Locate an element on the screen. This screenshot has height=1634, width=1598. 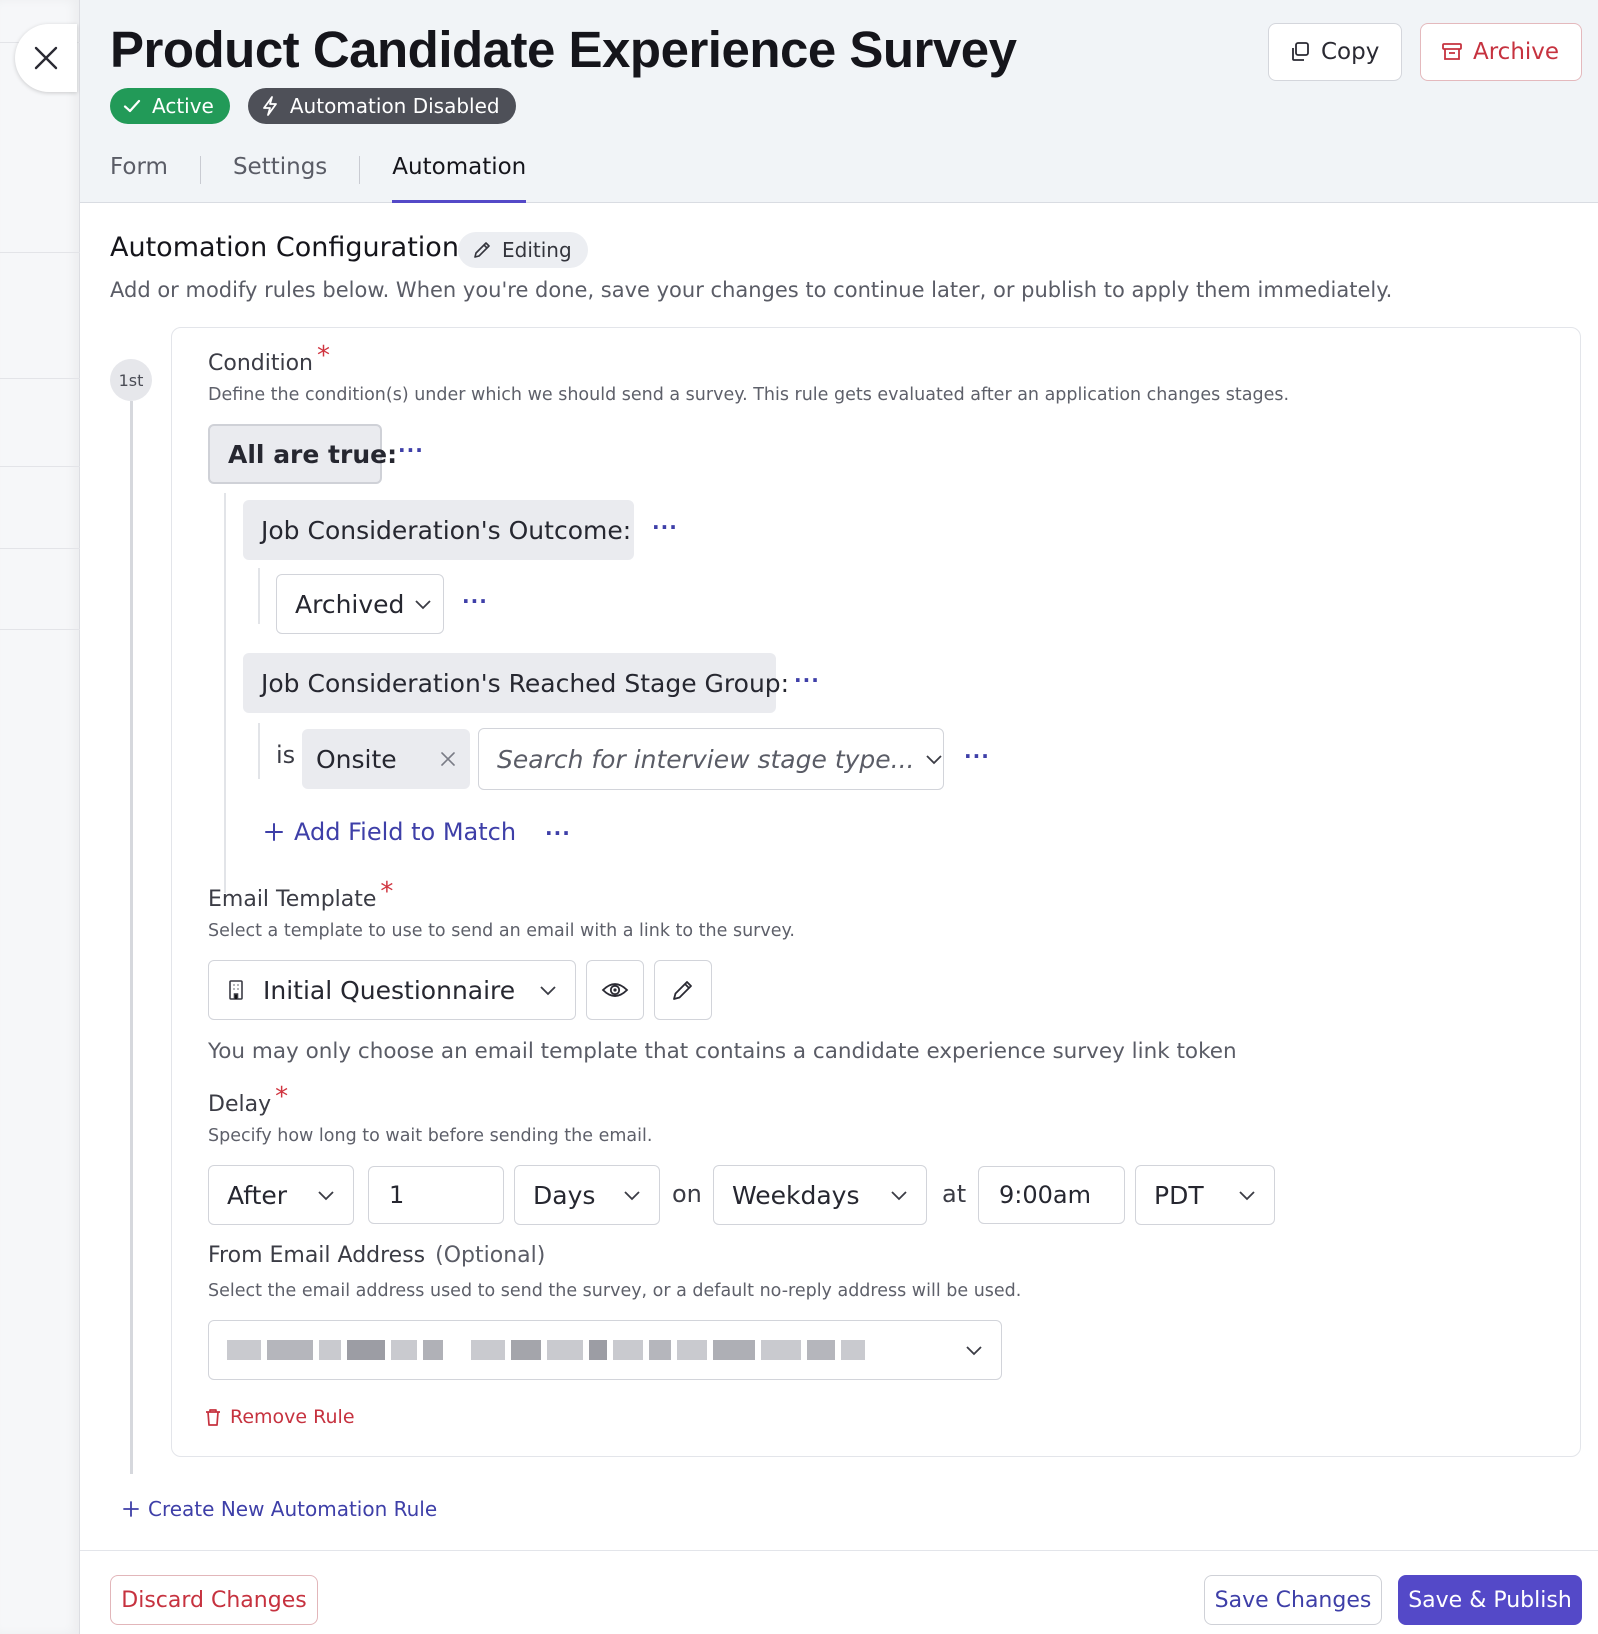
archive-button: Archive is located at coordinates (1501, 52).